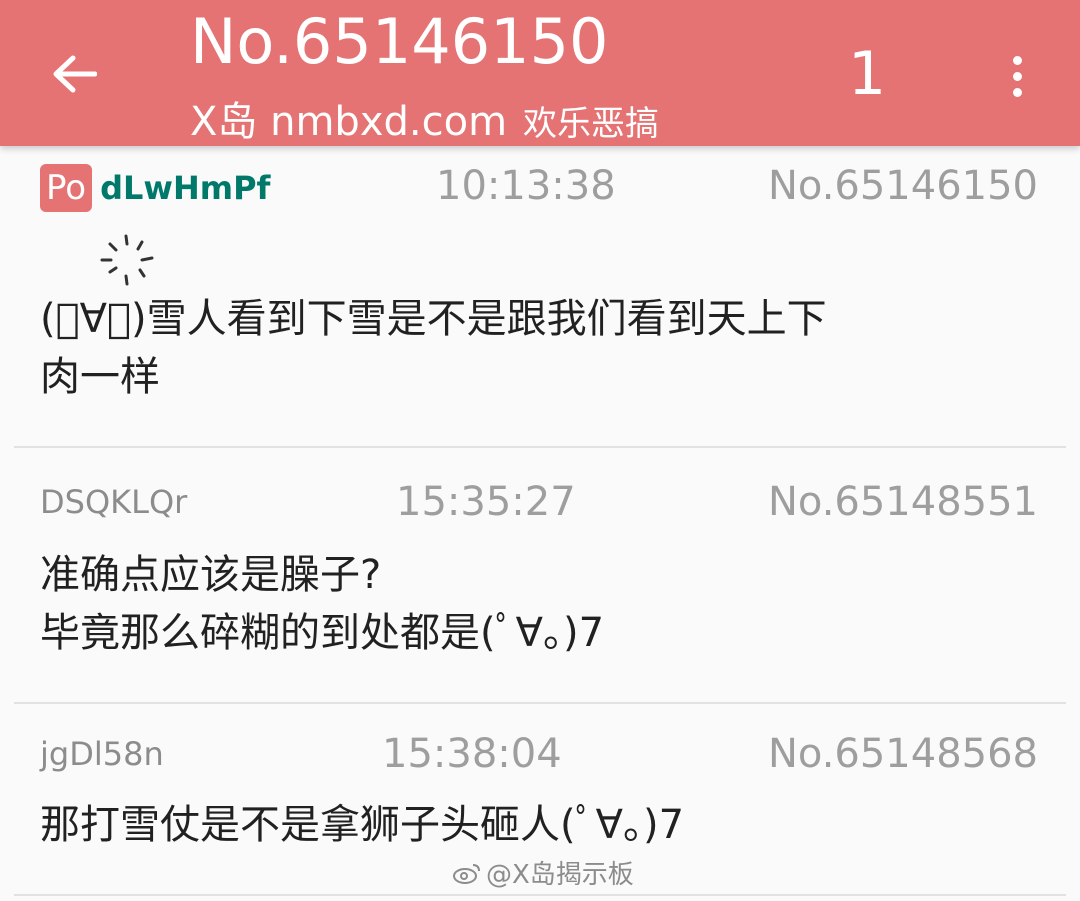 This screenshot has height=901, width=1080. What do you see at coordinates (66, 188) in the screenshot?
I see `po-badge: Po` at bounding box center [66, 188].